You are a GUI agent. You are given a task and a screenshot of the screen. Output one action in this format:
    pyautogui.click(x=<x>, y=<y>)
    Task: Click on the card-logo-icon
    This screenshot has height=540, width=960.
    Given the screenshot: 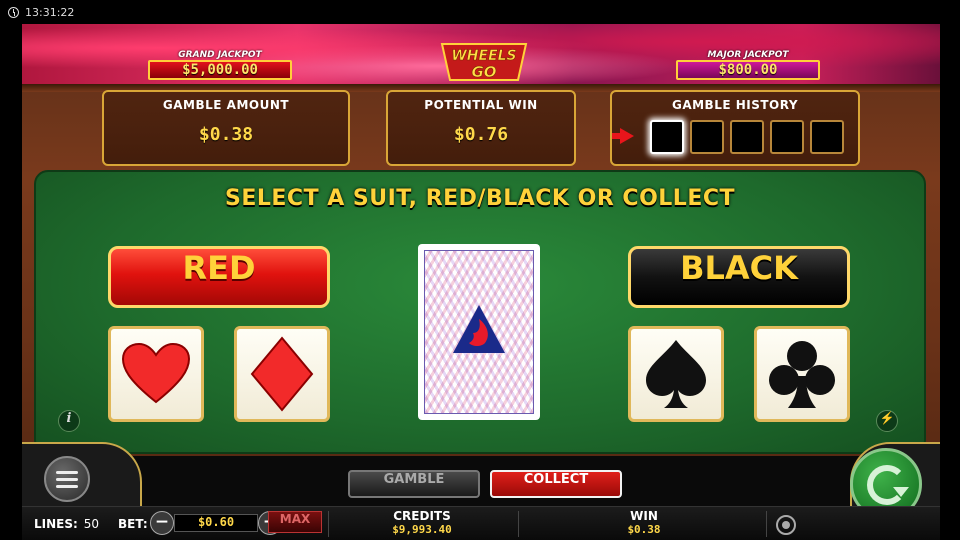 What is the action you would take?
    pyautogui.click(x=479, y=329)
    